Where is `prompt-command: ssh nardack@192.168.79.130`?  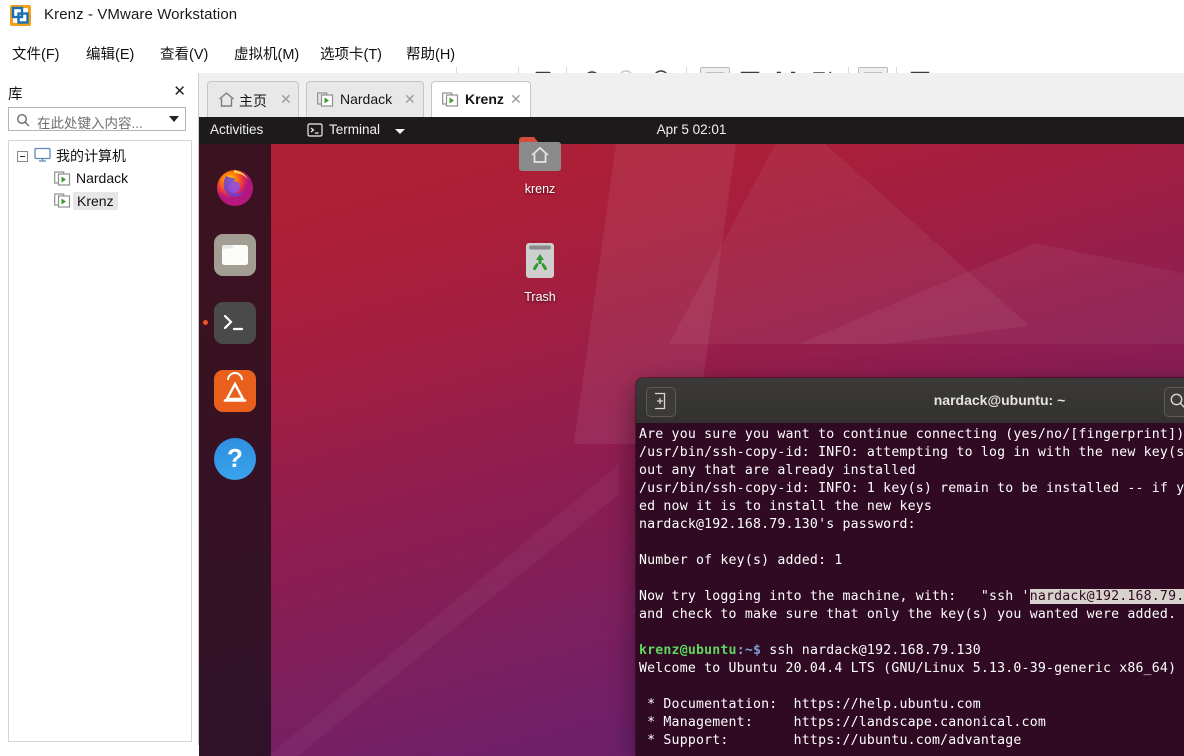 prompt-command: ssh nardack@192.168.79.130 is located at coordinates (871, 650).